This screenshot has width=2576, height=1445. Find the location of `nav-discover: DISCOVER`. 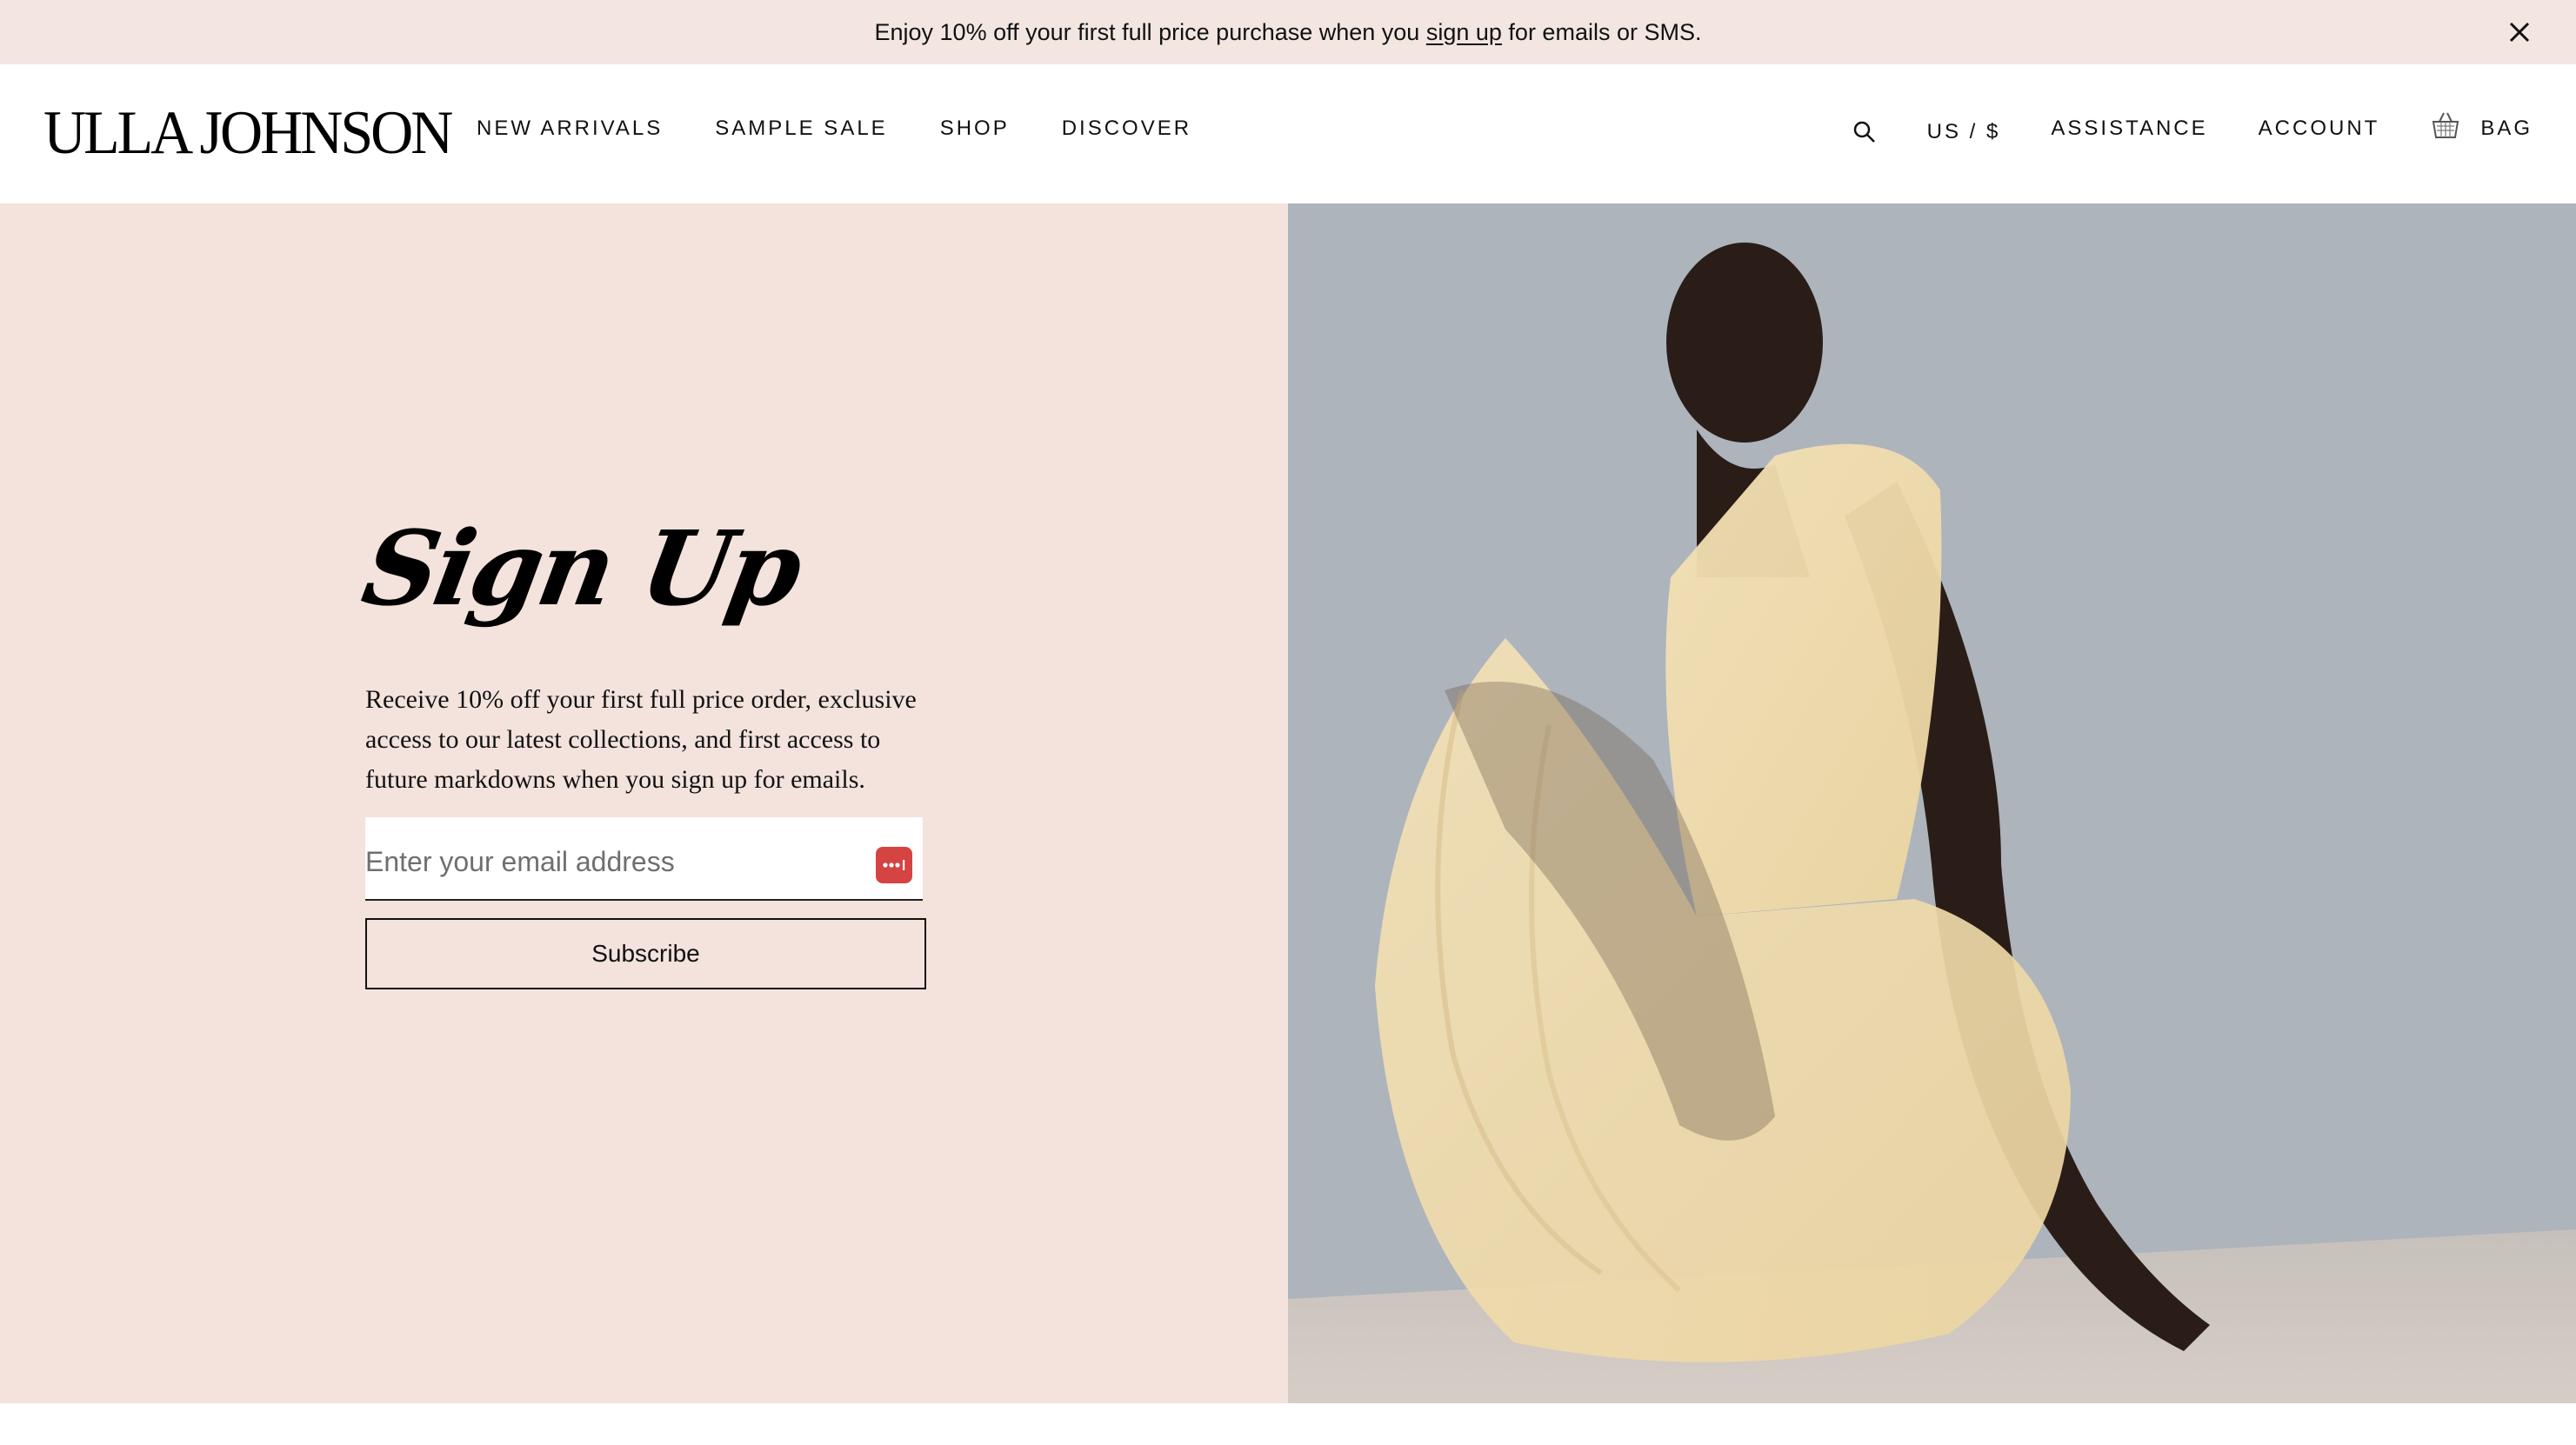

nav-discover: DISCOVER is located at coordinates (1126, 129).